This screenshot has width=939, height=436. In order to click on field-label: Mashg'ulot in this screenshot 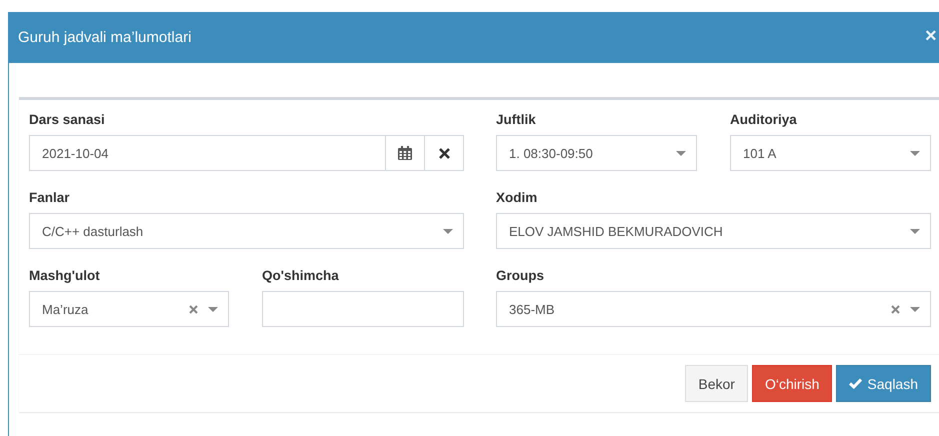, I will do `click(64, 276)`.